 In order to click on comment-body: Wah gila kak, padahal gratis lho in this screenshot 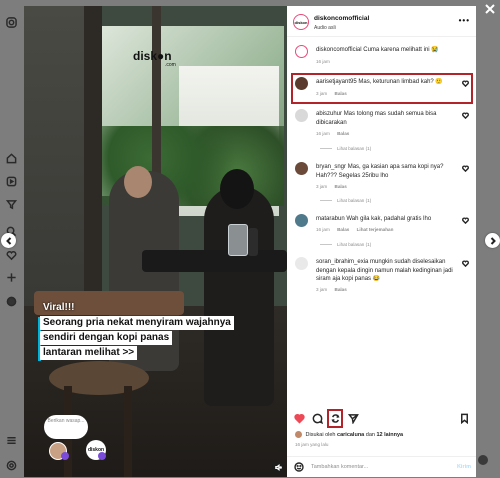, I will do `click(389, 219)`.